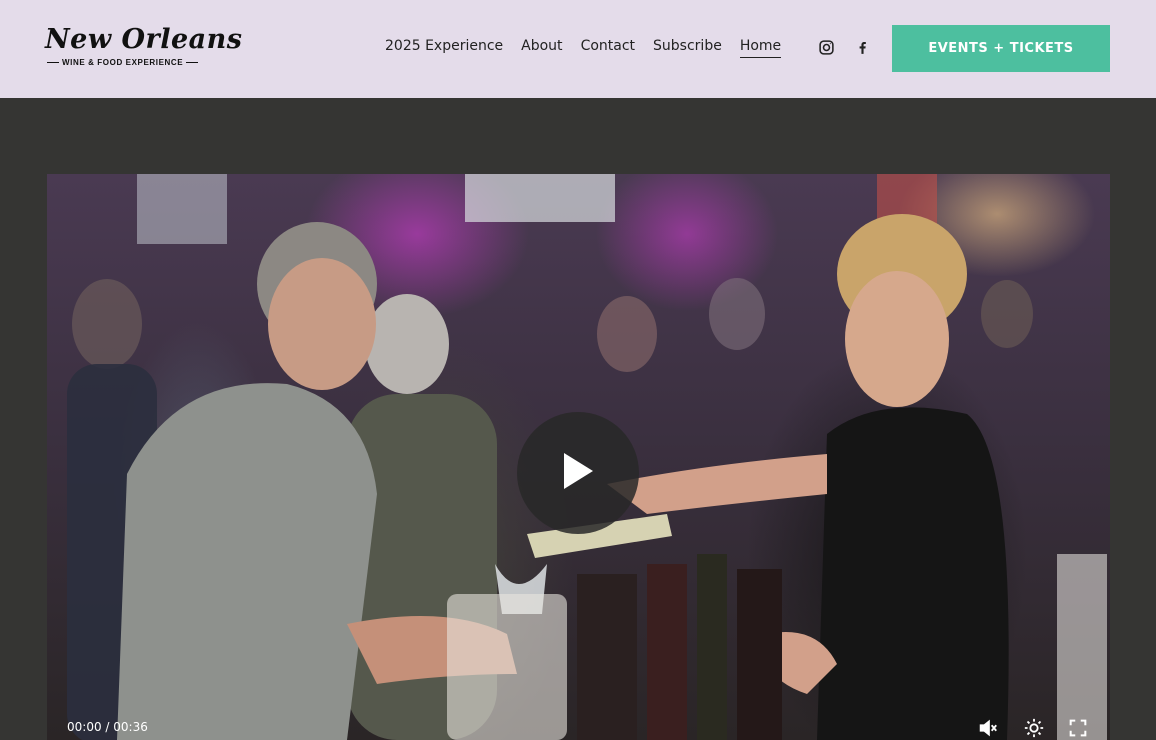 This screenshot has width=1156, height=740. What do you see at coordinates (541, 48) in the screenshot?
I see `nav-link-about: About` at bounding box center [541, 48].